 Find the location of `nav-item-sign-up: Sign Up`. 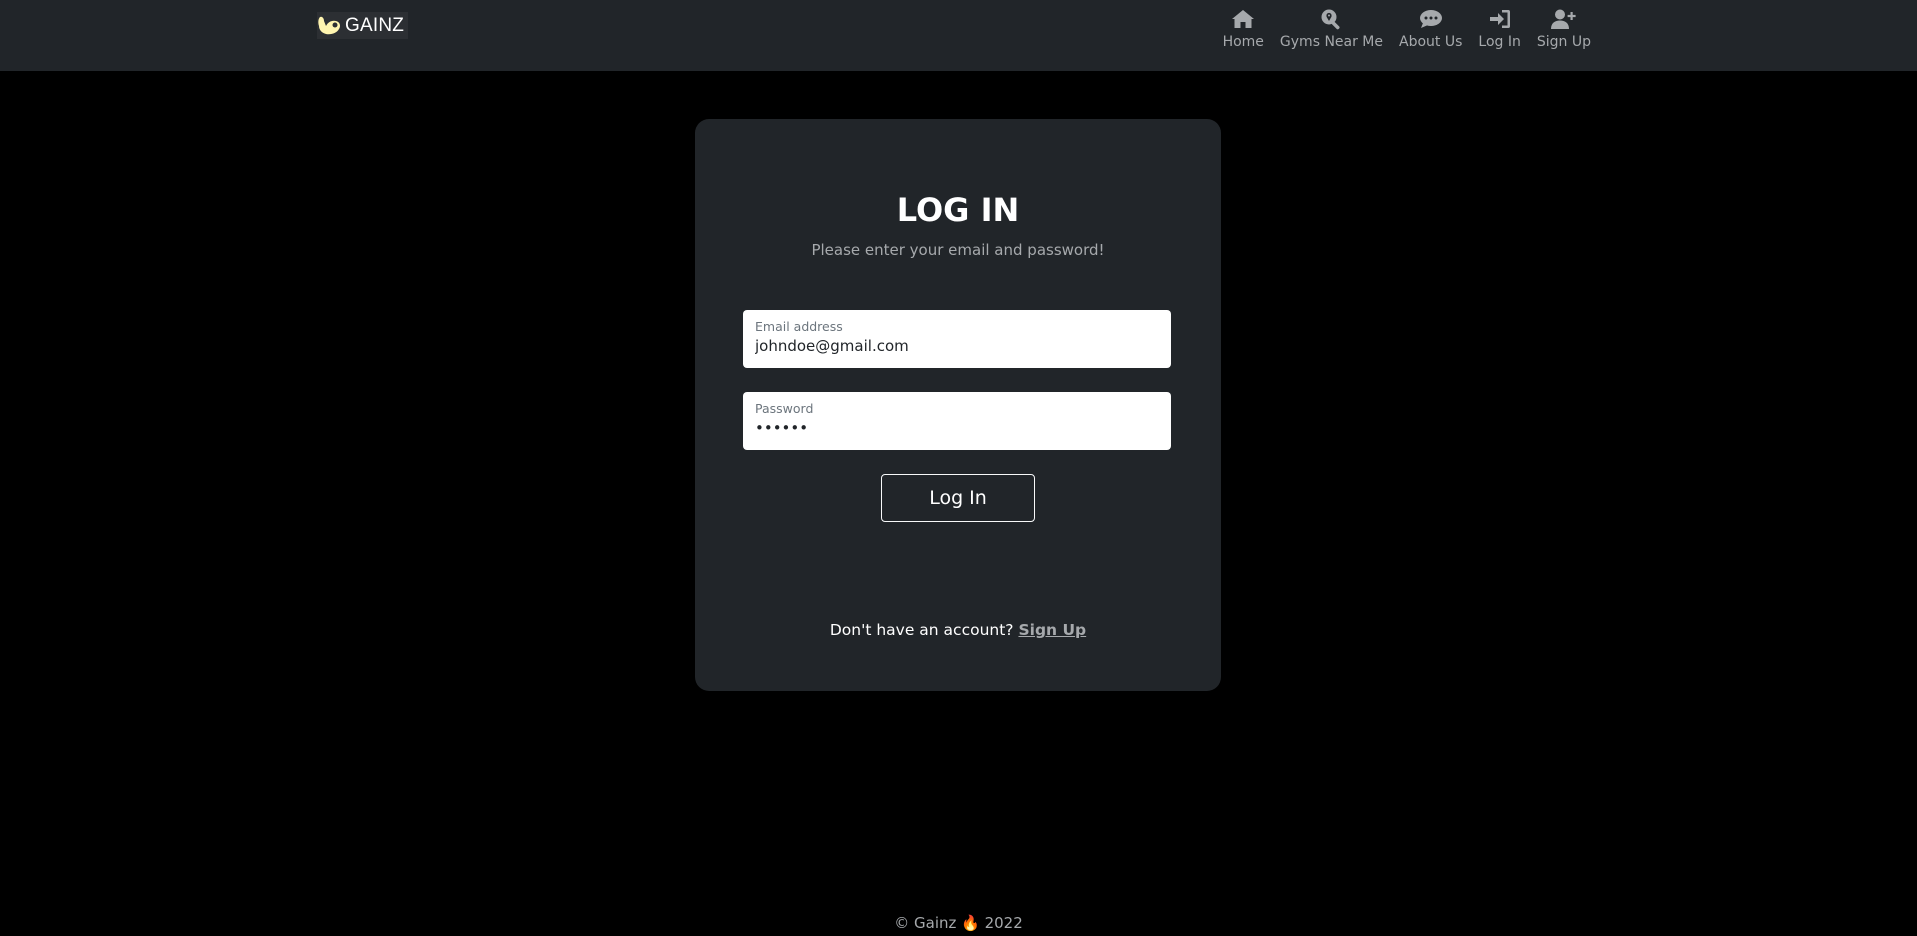

nav-item-sign-up: Sign Up is located at coordinates (1564, 25).